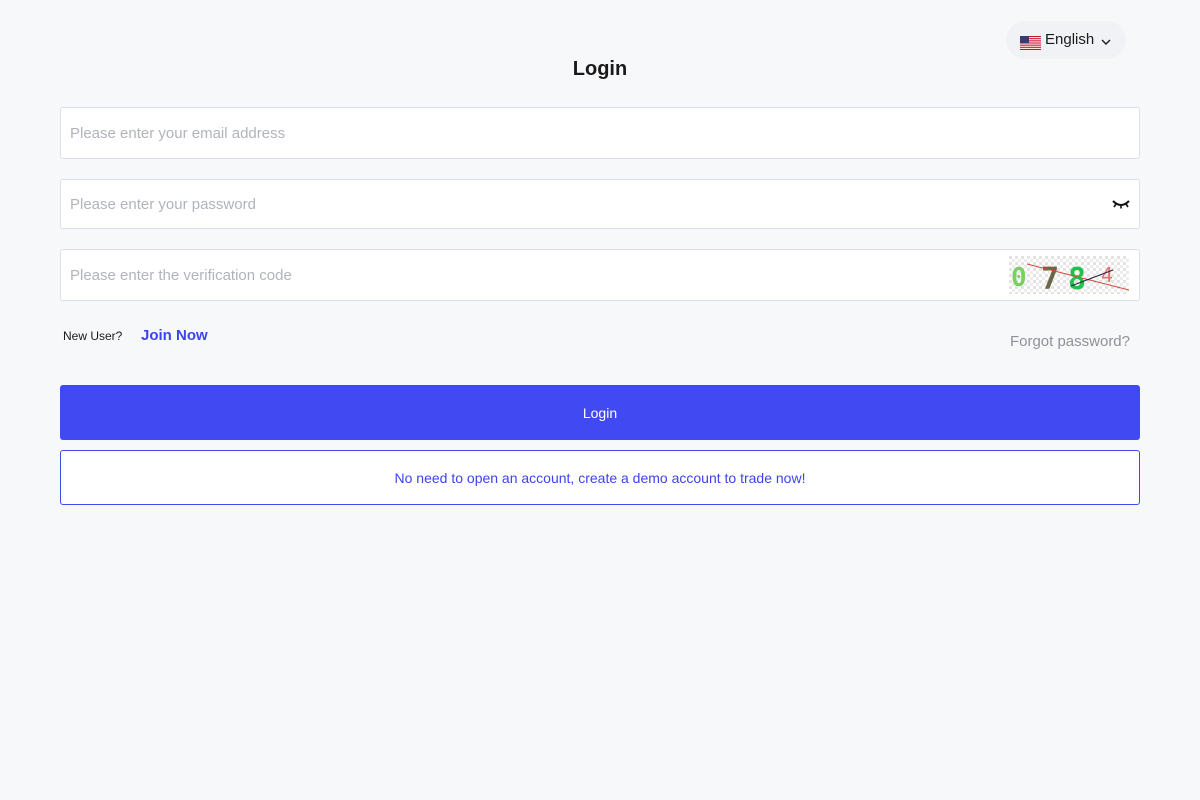 Image resolution: width=1200 pixels, height=800 pixels. What do you see at coordinates (1050, 278) in the screenshot?
I see `captcha-char-2: 7` at bounding box center [1050, 278].